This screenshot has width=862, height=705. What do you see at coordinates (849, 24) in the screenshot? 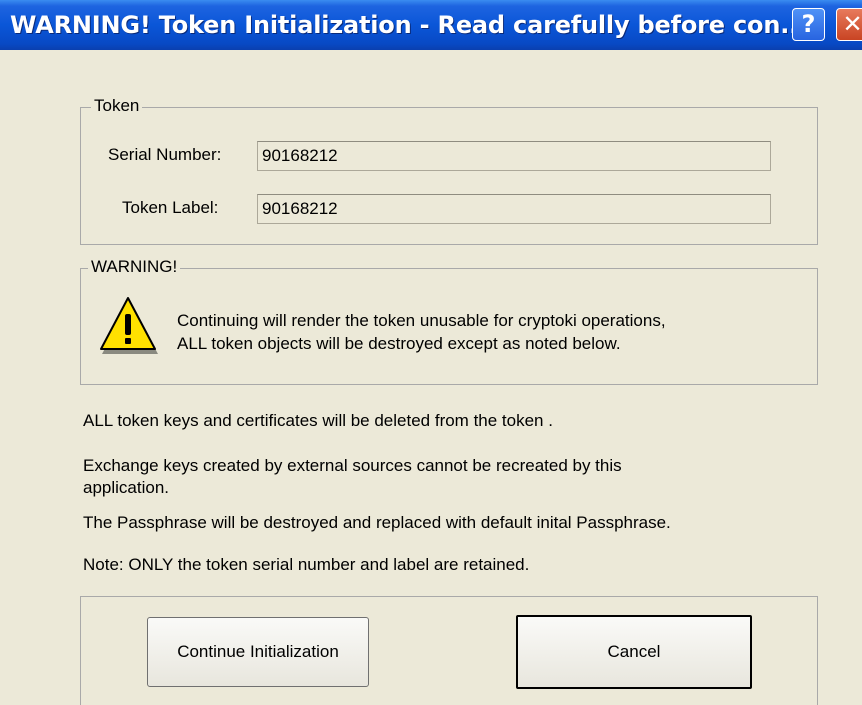
I see `close-button: ✕` at bounding box center [849, 24].